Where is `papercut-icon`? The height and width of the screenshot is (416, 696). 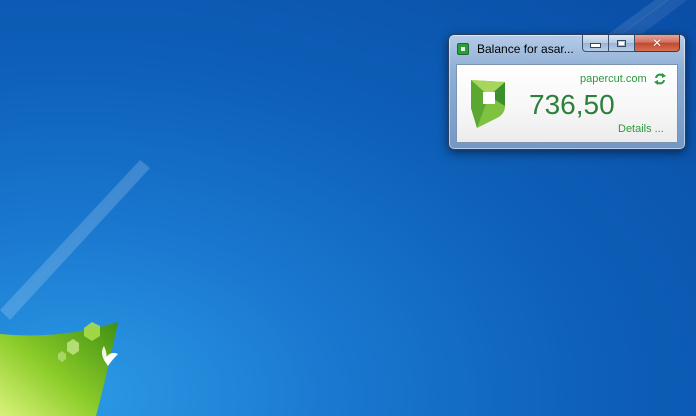 papercut-icon is located at coordinates (463, 49).